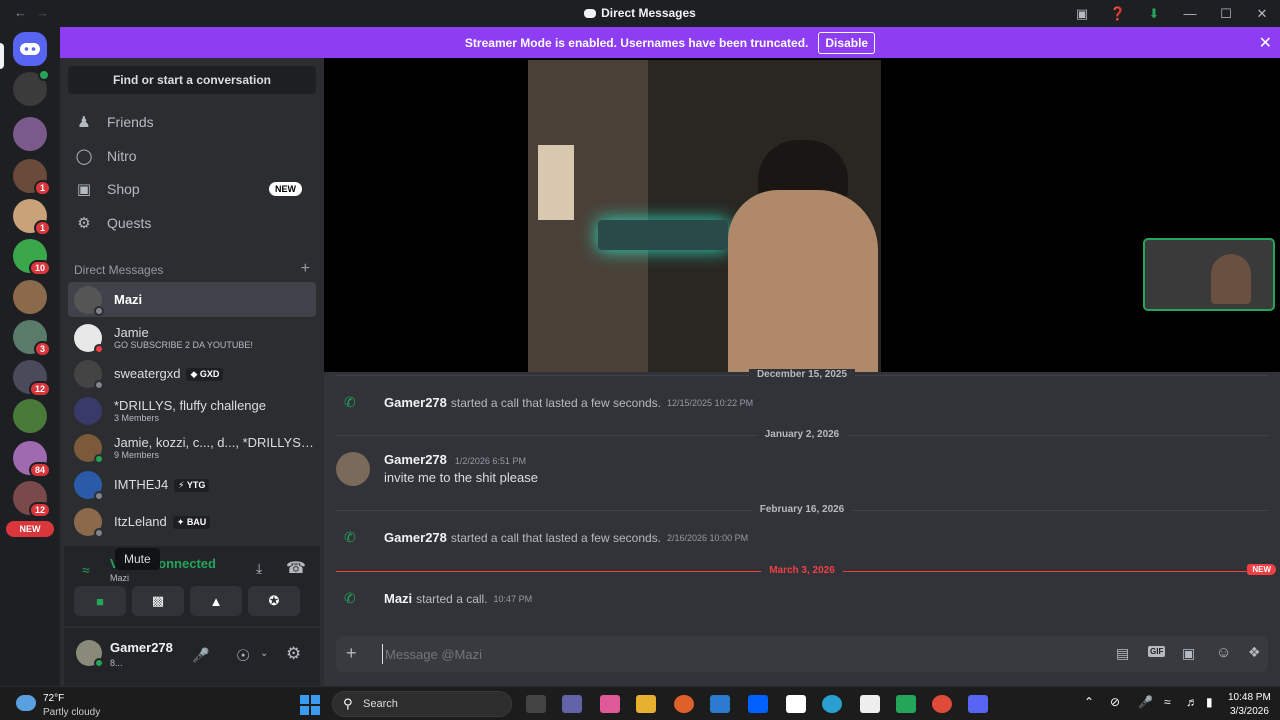 The image size is (1280, 720). Describe the element at coordinates (1226, 14) in the screenshot. I see `maximize-button: ☐` at that location.